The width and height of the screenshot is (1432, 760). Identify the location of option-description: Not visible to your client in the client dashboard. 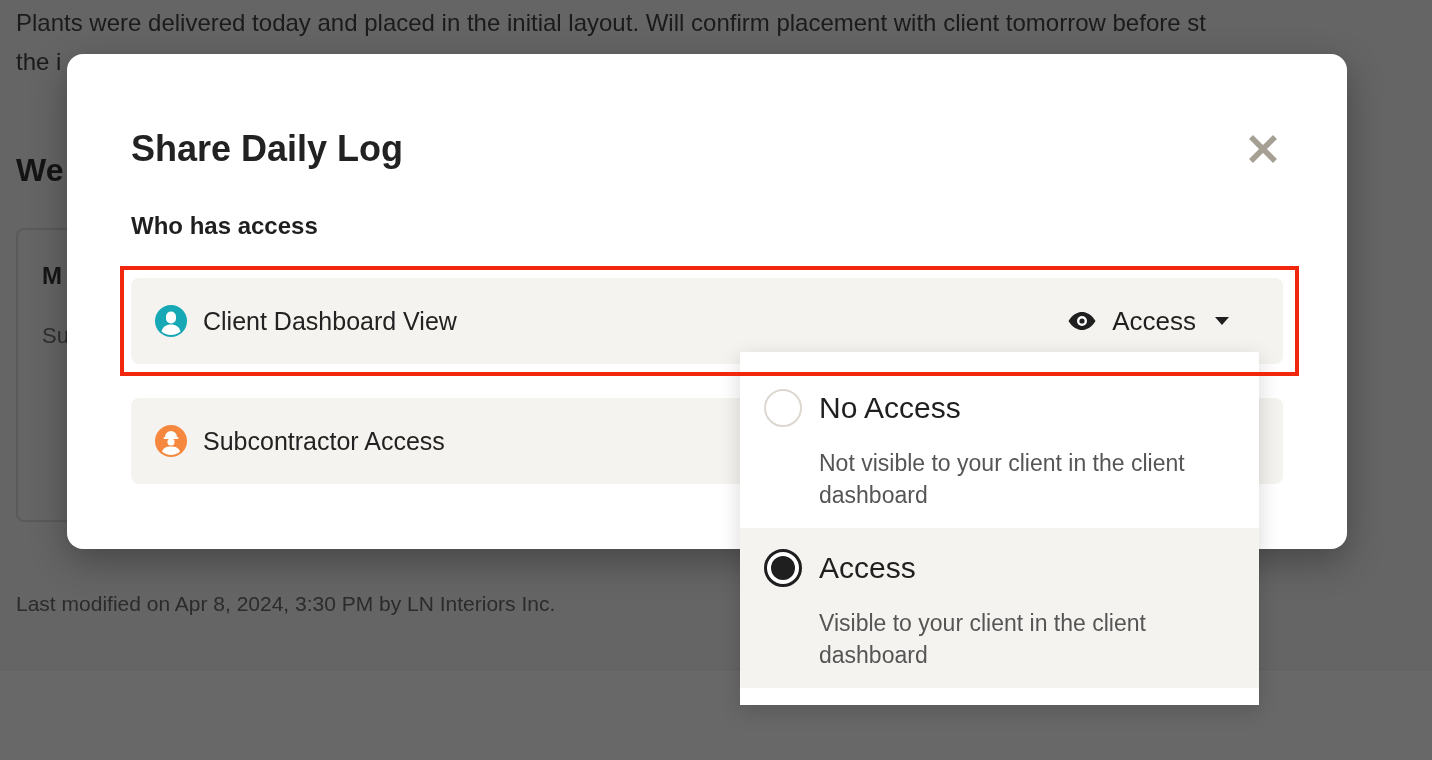
(1002, 479).